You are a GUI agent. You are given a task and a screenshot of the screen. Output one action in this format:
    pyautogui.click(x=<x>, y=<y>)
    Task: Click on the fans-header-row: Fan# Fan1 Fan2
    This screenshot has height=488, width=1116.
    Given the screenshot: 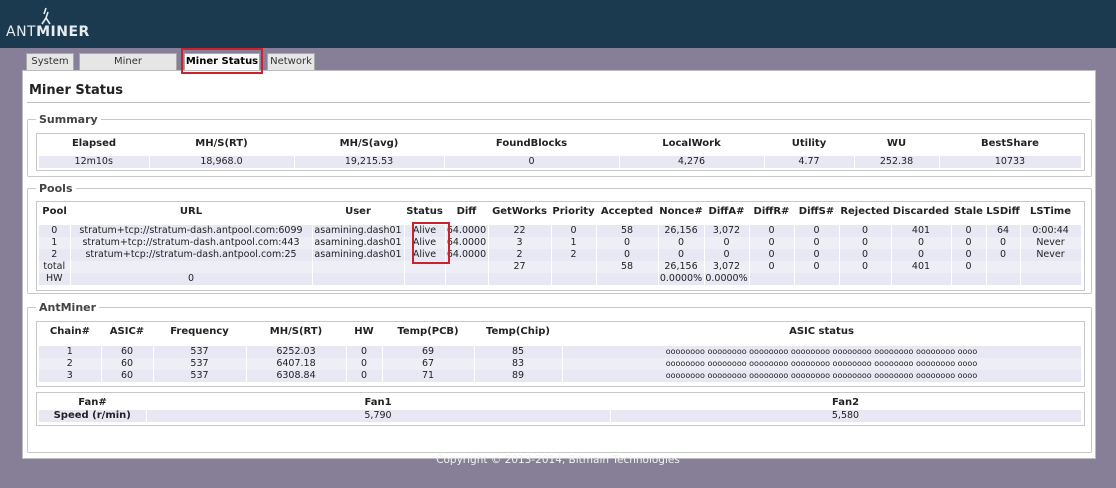 What is the action you would take?
    pyautogui.click(x=560, y=402)
    